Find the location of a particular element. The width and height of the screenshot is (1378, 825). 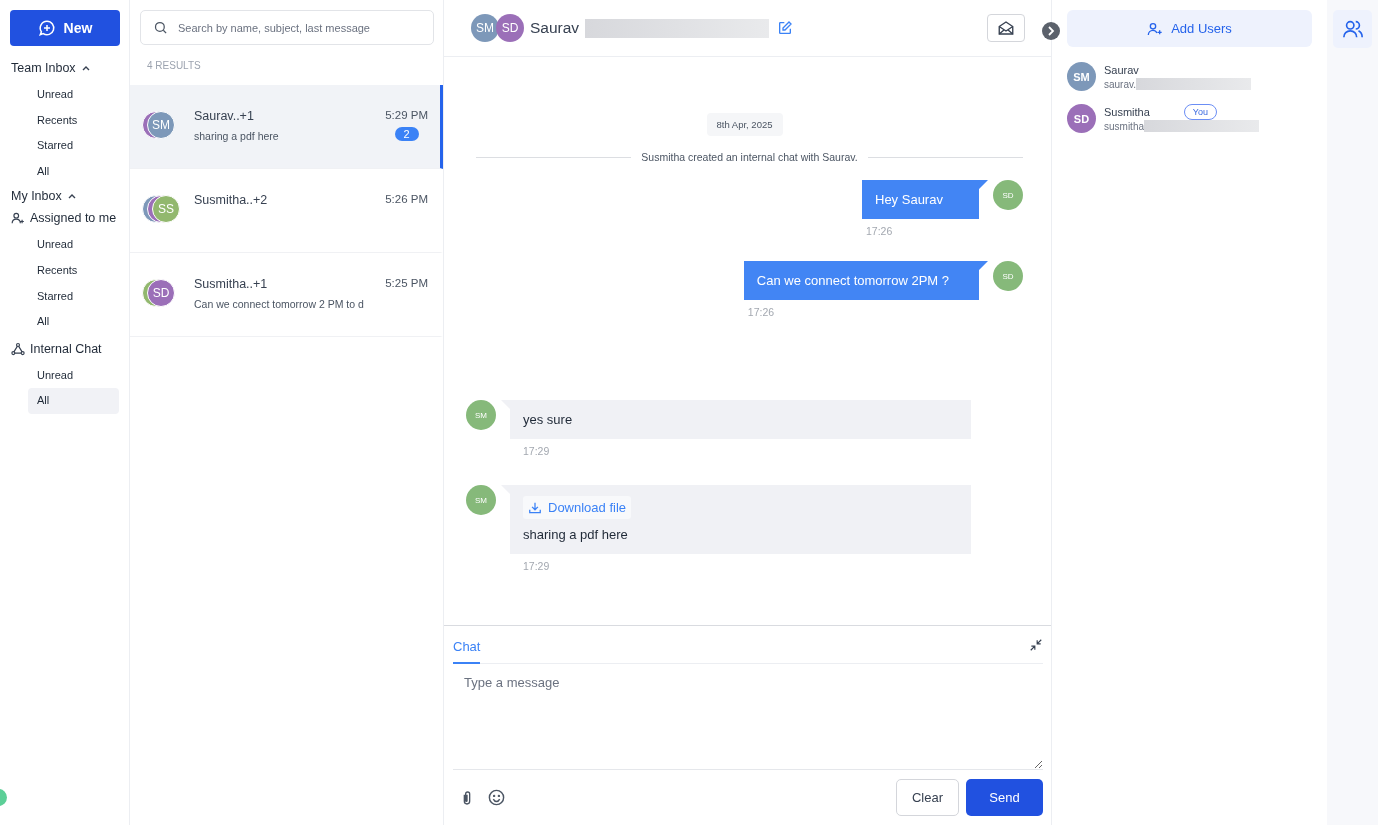

new-button: New is located at coordinates (65, 28).